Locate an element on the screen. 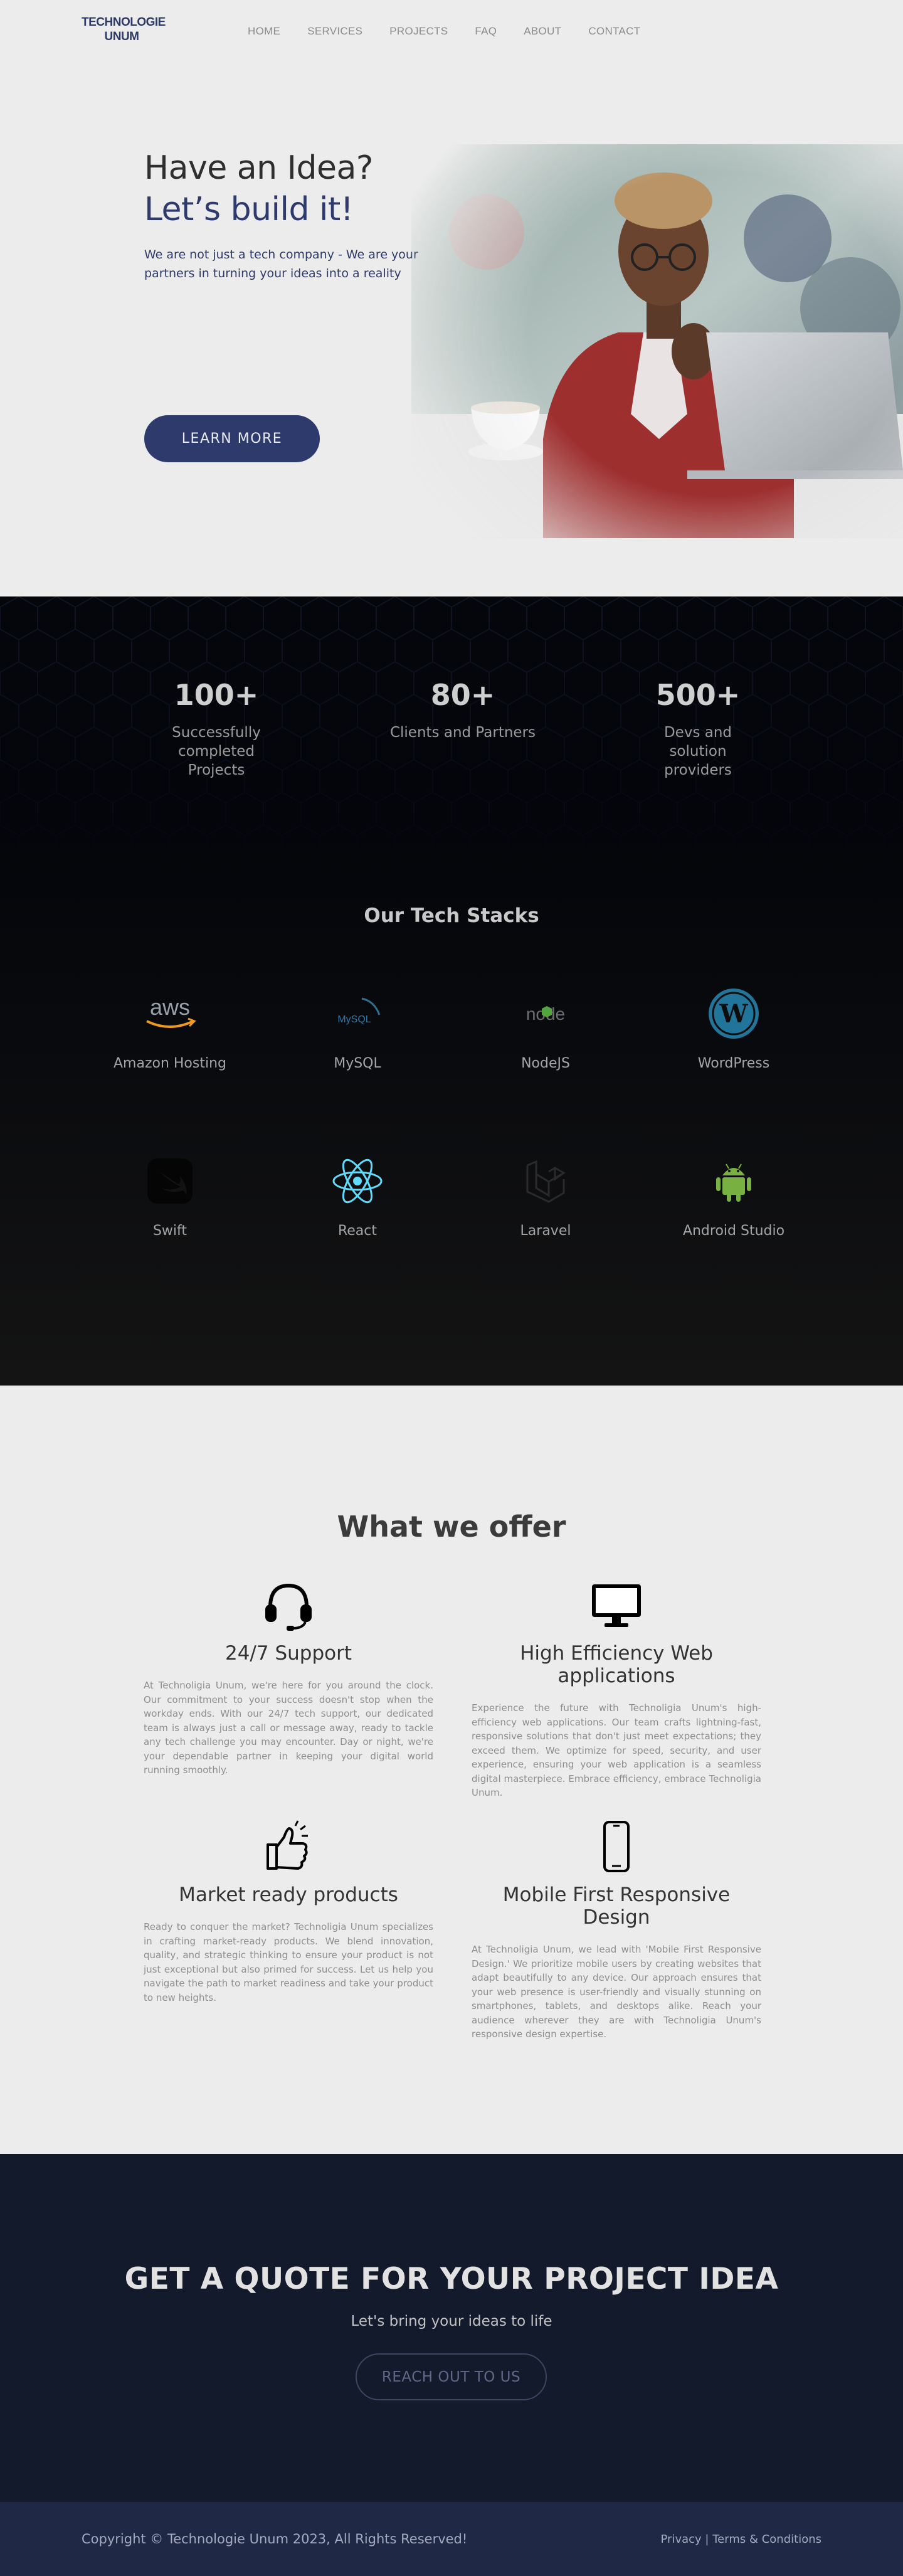 This screenshot has height=2576, width=903. site-logo: TECHNOLOGIE UNUM is located at coordinates (124, 29).